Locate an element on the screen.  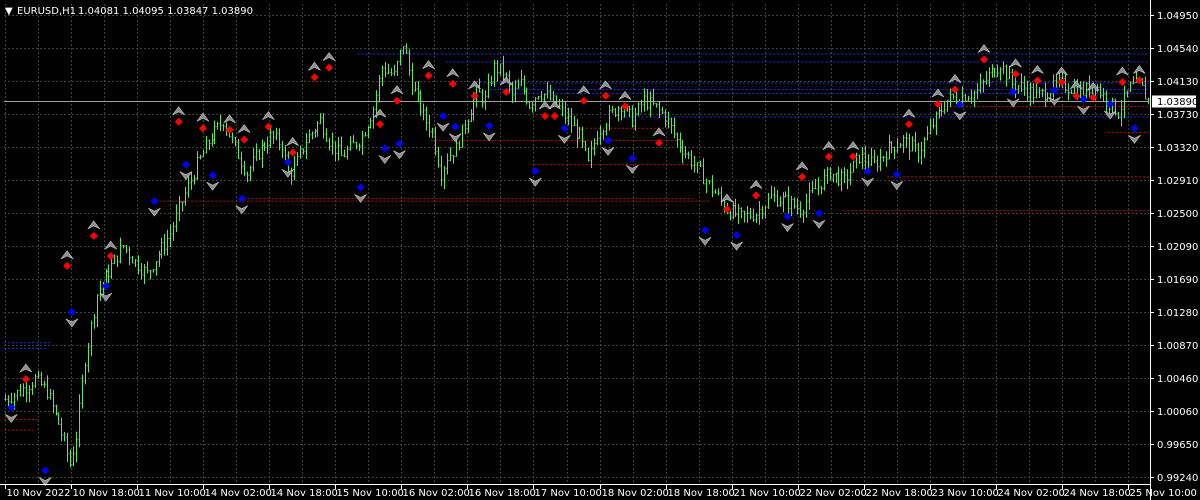
time-tick-label: 18 Nov 02:00 is located at coordinates (635, 493).